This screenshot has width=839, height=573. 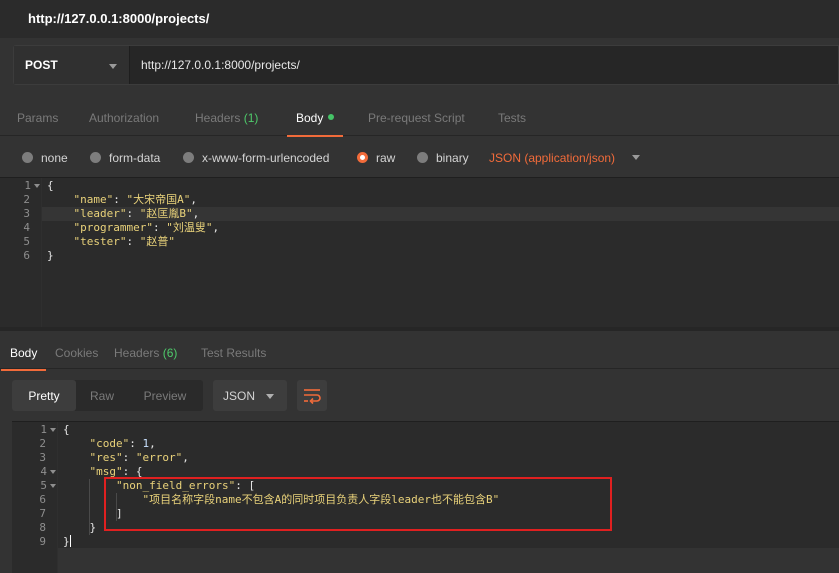 I want to click on wrap-lines-button, so click(x=312, y=395).